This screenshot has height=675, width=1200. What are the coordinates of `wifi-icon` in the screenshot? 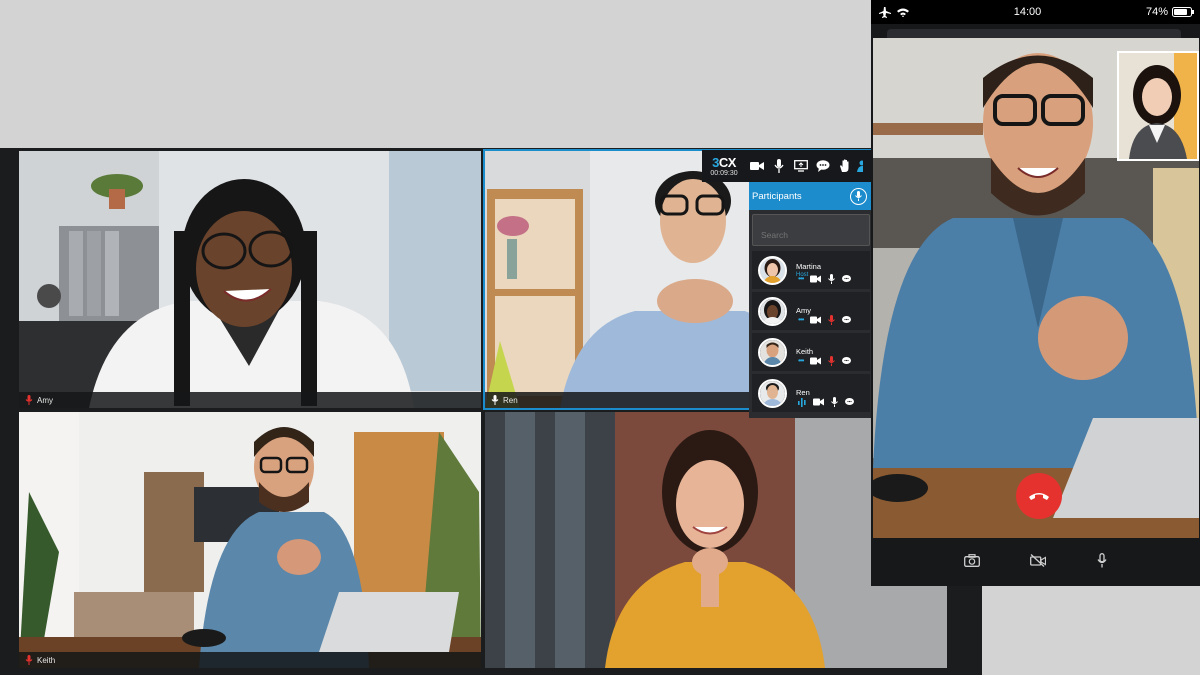 It's located at (903, 12).